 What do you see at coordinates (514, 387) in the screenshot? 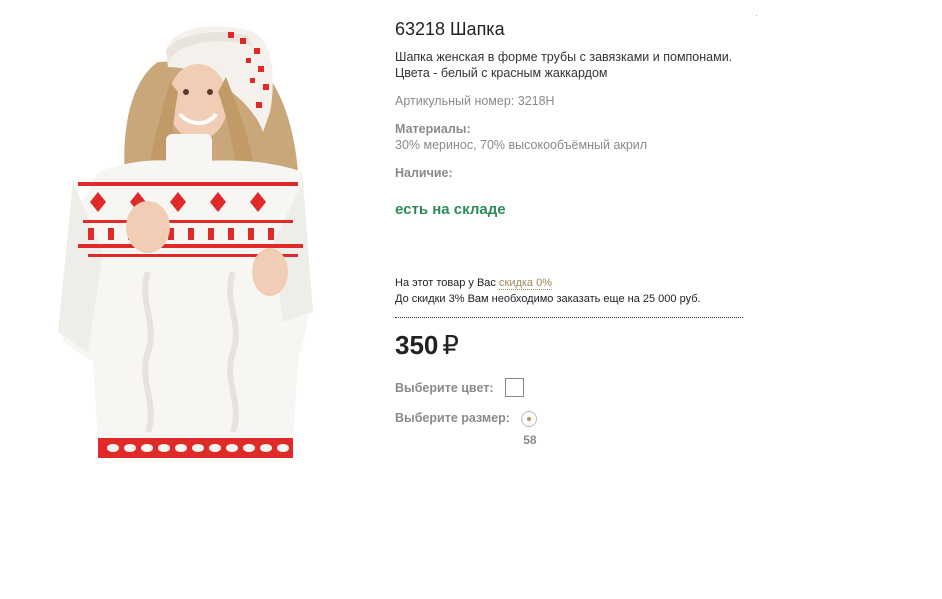
I see `color-swatch` at bounding box center [514, 387].